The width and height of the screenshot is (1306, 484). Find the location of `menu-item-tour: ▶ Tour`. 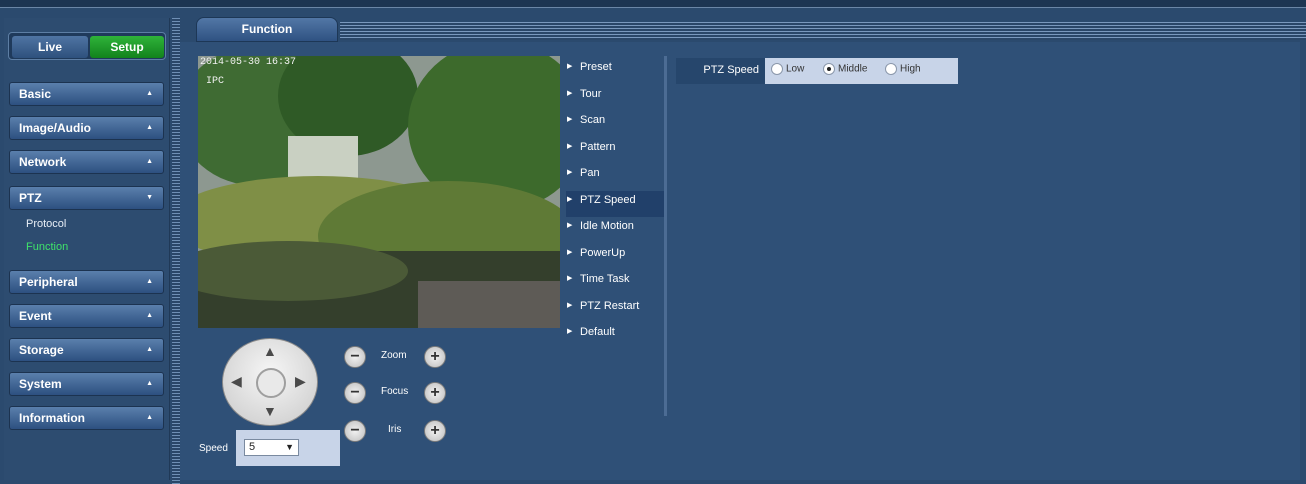

menu-item-tour: ▶ Tour is located at coordinates (616, 98).